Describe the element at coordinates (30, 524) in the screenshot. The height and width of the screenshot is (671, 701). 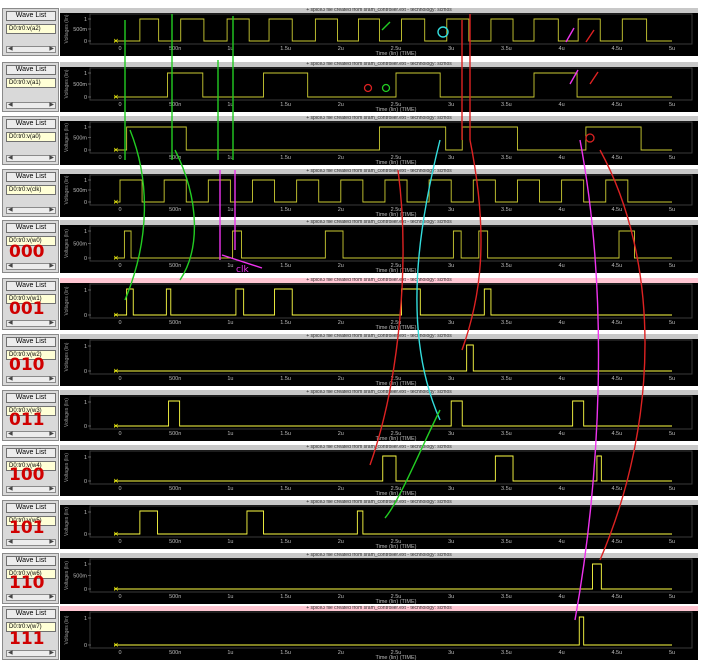
I see `wave-list-sidebar: Wave List D0:tr0:v(w5) 101 ◀ ▶` at that location.